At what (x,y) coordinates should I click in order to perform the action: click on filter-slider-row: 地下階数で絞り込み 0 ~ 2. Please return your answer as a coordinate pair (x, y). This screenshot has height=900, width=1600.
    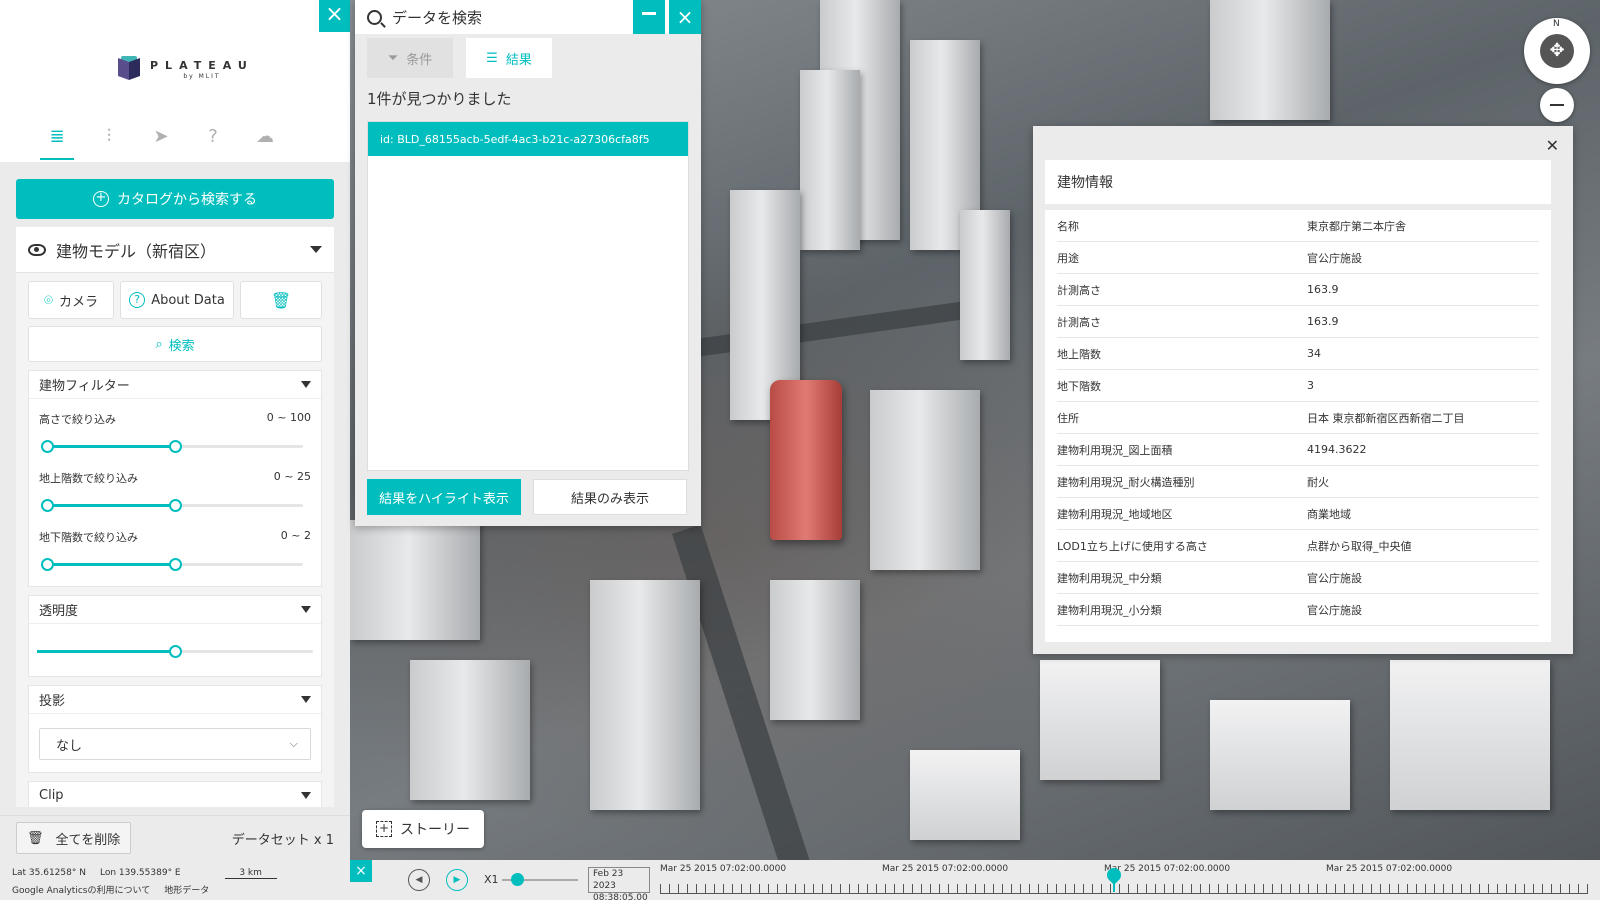
    Looking at the image, I should click on (175, 552).